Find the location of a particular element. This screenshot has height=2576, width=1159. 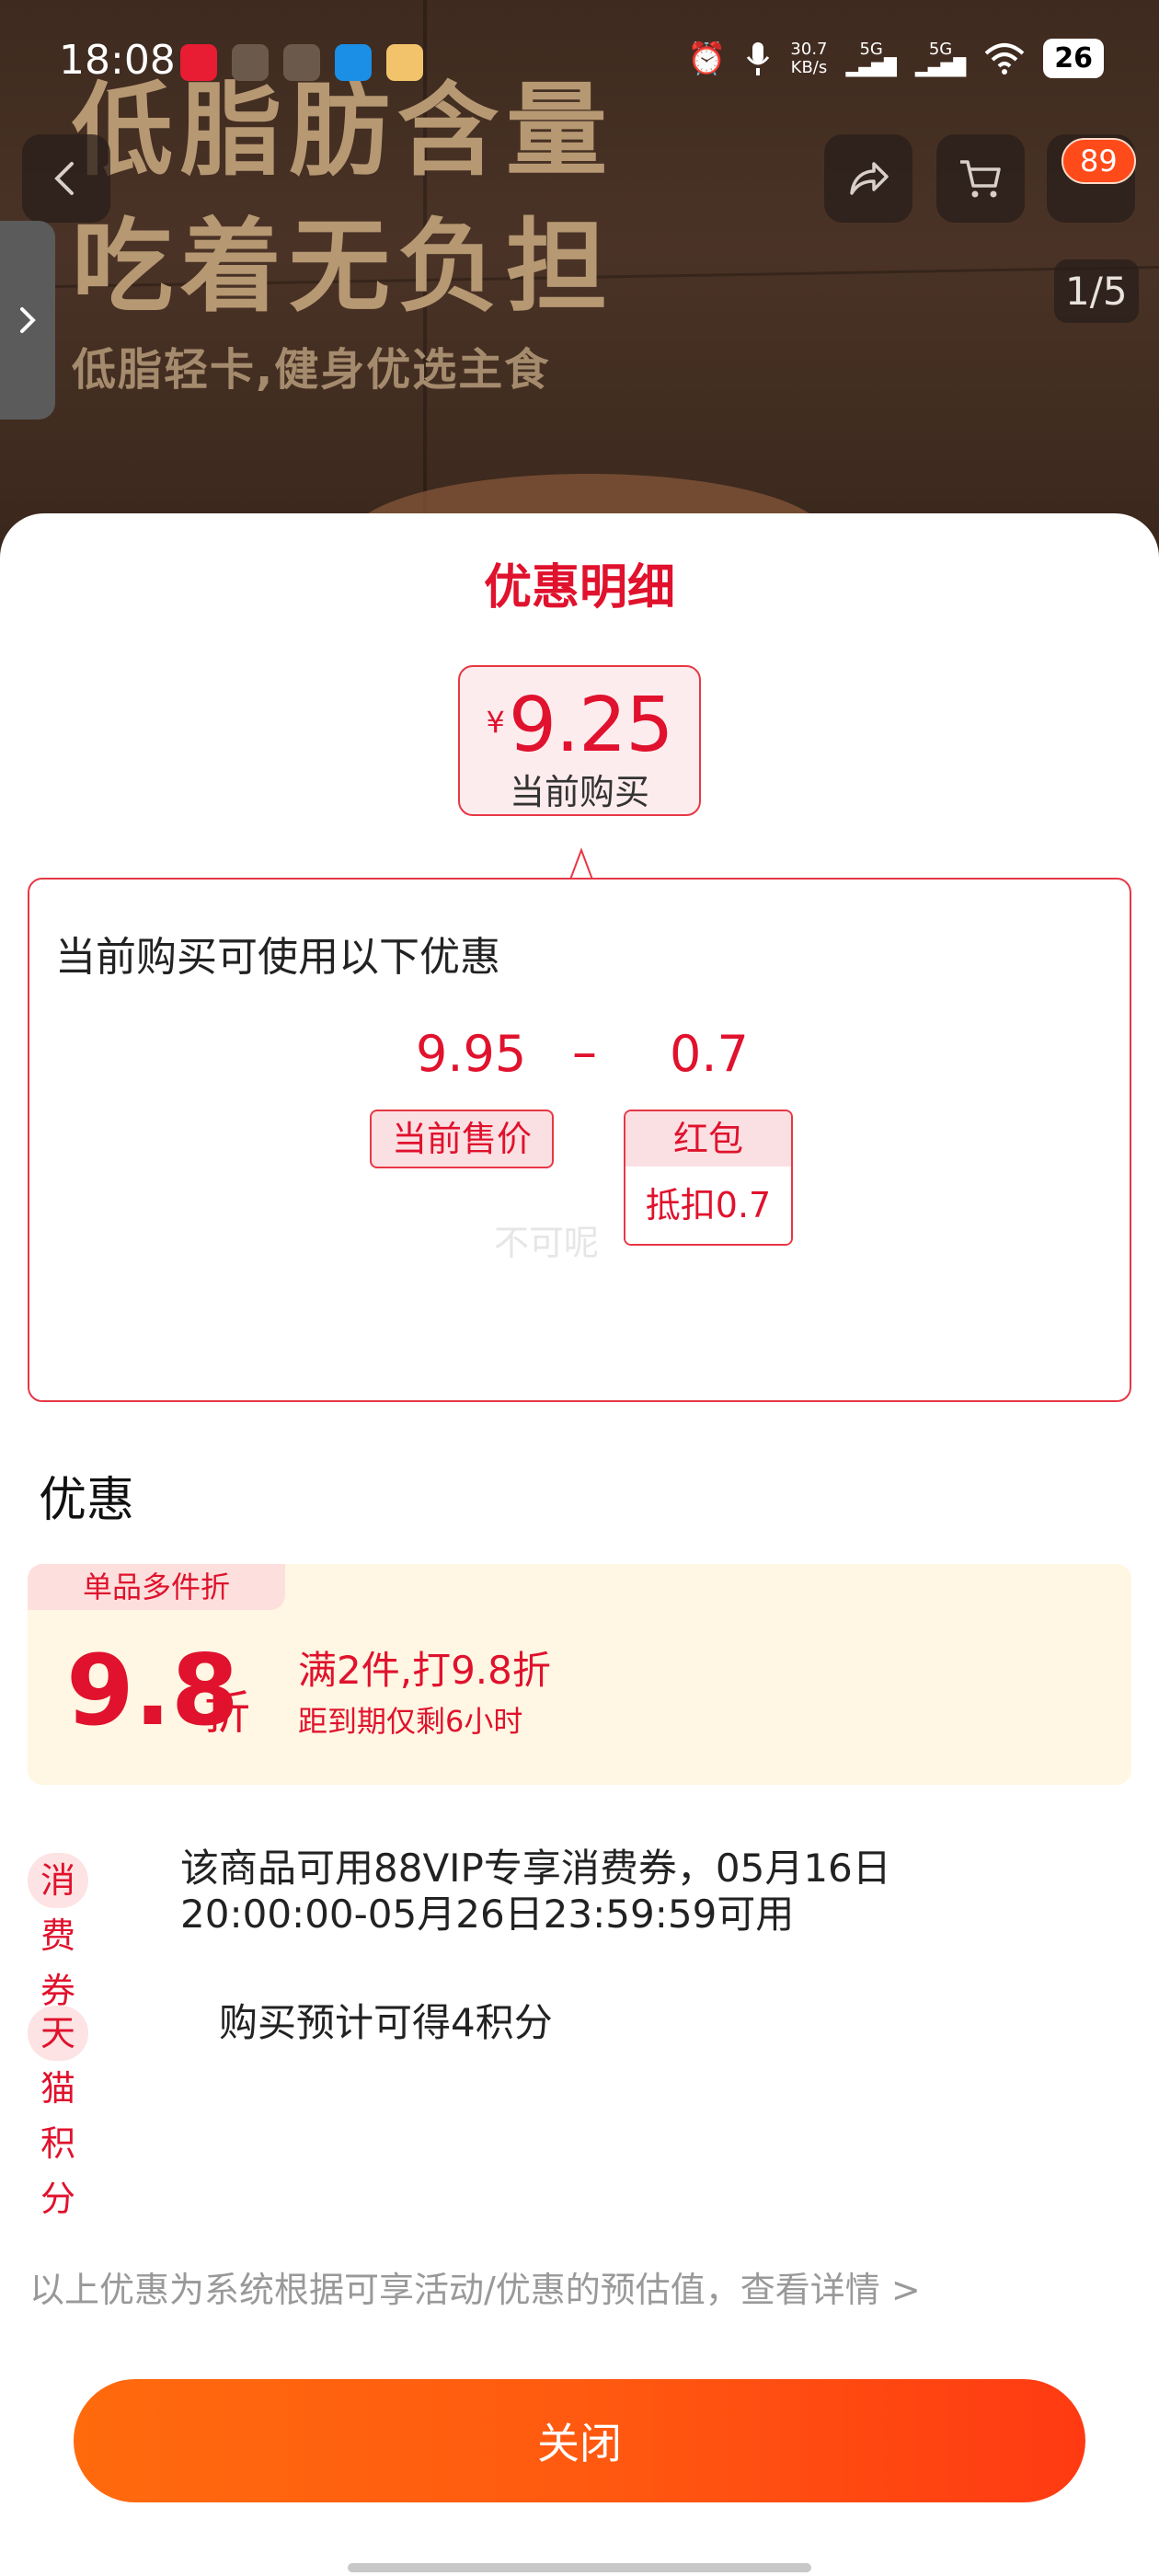

current-price-chip: ¥9.25 当前购买 is located at coordinates (579, 740).